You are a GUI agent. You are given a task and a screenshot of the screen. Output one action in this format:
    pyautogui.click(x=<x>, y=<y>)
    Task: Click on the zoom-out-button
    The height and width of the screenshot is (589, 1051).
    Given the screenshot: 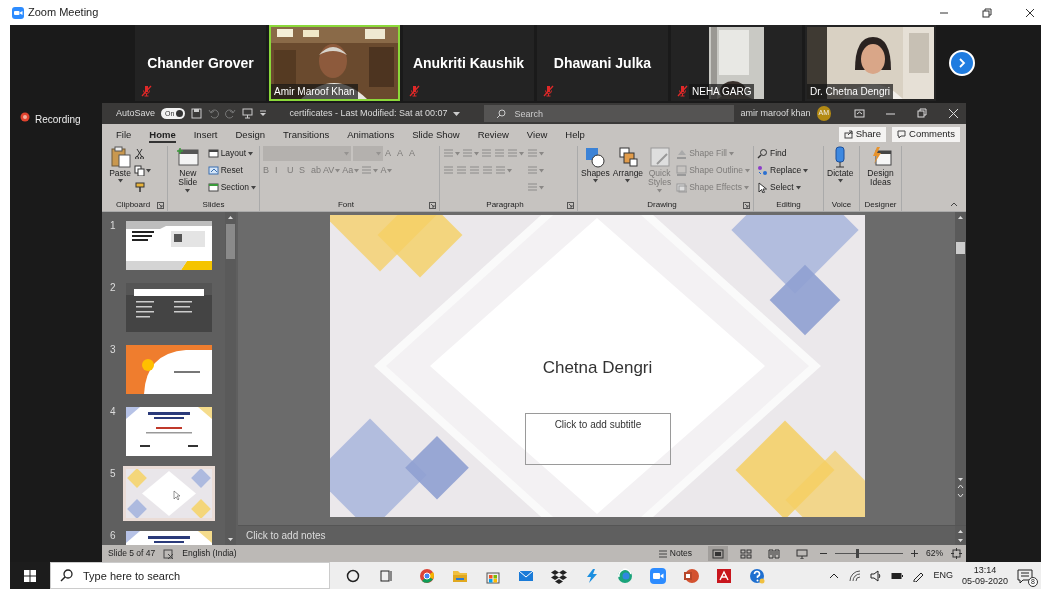 What is the action you would take?
    pyautogui.click(x=823, y=553)
    